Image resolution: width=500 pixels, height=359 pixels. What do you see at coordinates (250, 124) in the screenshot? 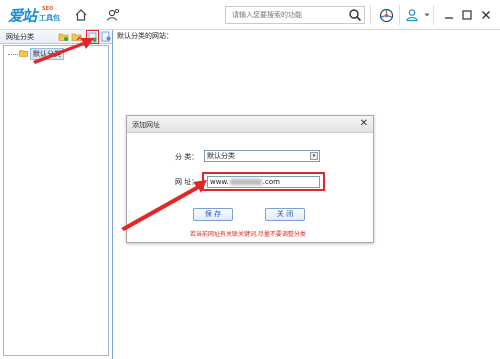
I see `dialog-titlebar: 添加网址 ✕` at bounding box center [250, 124].